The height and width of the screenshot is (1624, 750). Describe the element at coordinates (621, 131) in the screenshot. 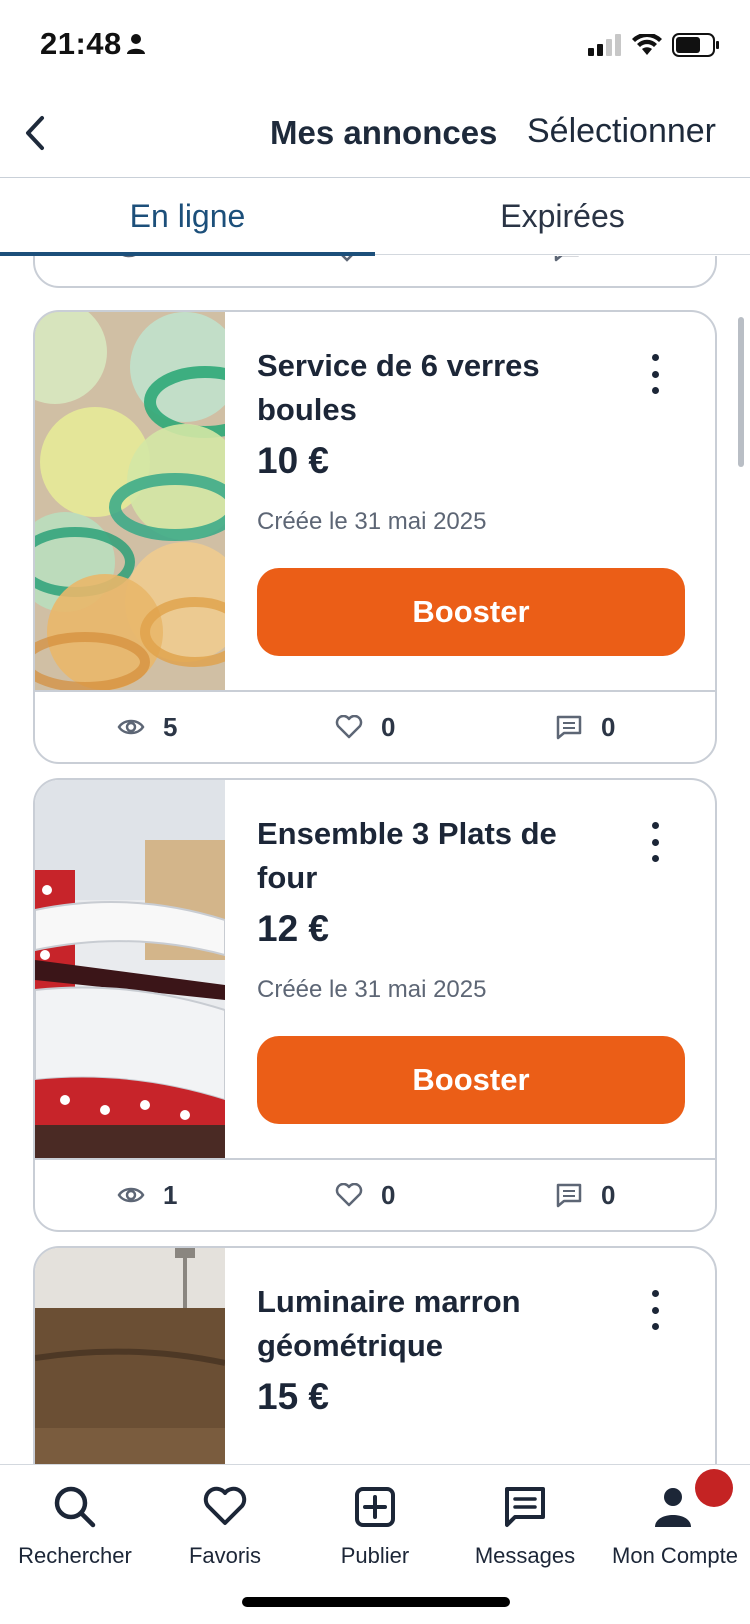

I see `select-button: Sélectionner` at that location.